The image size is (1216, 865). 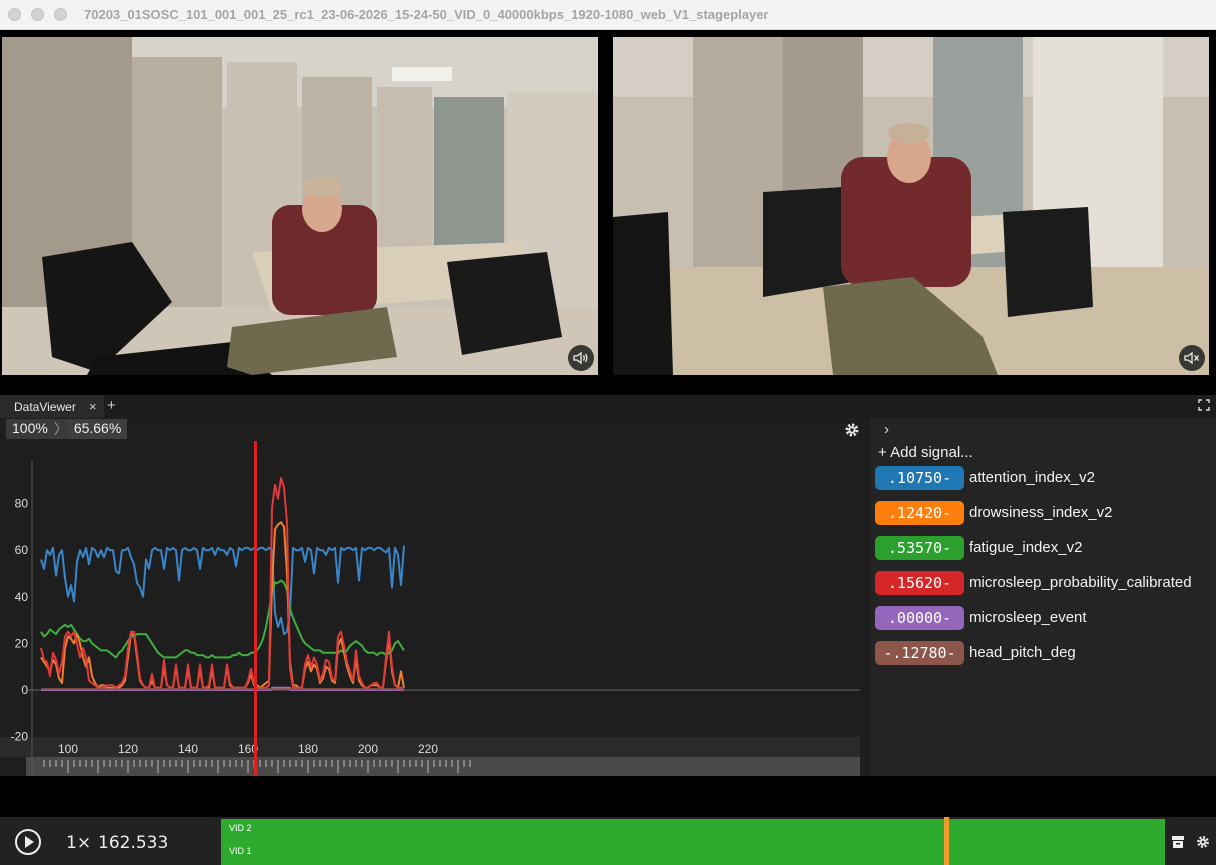 I want to click on signal-name: head_pitch_deg, so click(x=1022, y=652).